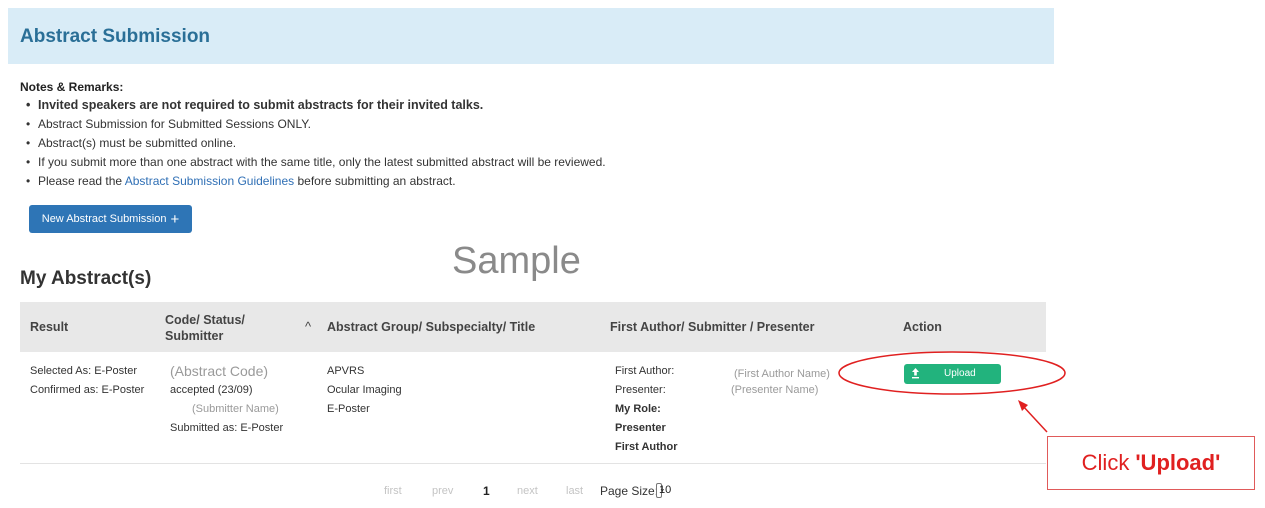 The image size is (1265, 508). I want to click on pager-first-link: first, so click(393, 491).